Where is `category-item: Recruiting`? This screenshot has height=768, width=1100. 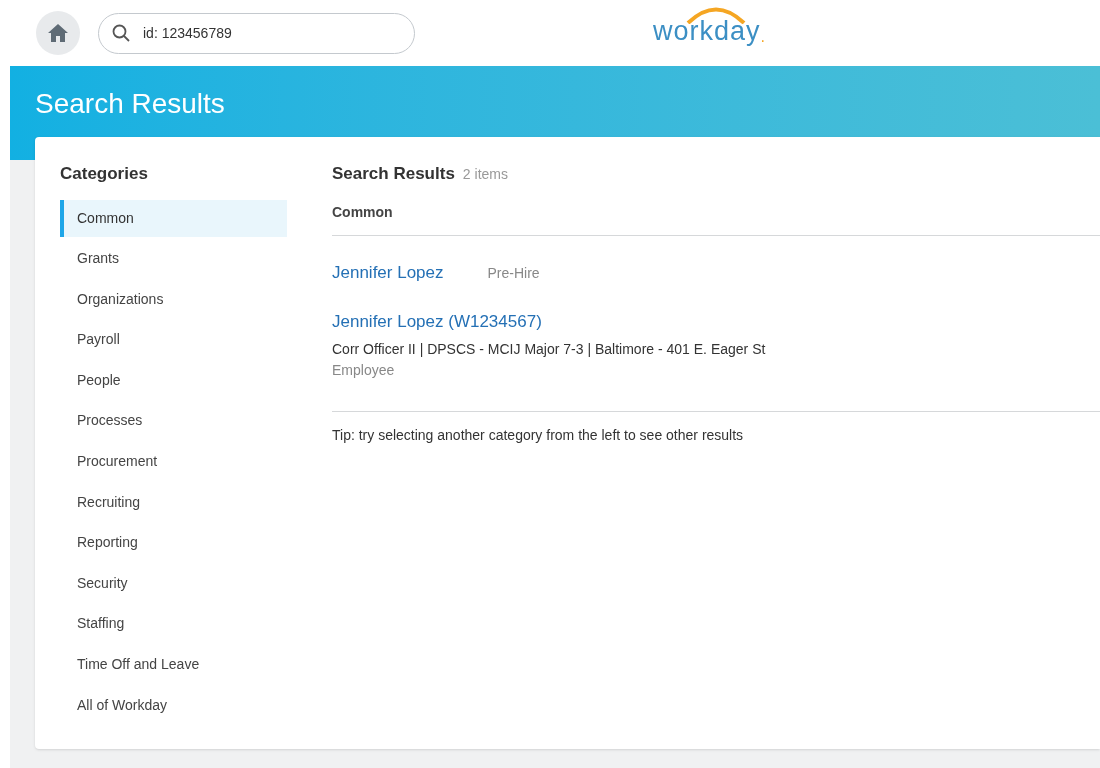
category-item: Recruiting is located at coordinates (173, 502).